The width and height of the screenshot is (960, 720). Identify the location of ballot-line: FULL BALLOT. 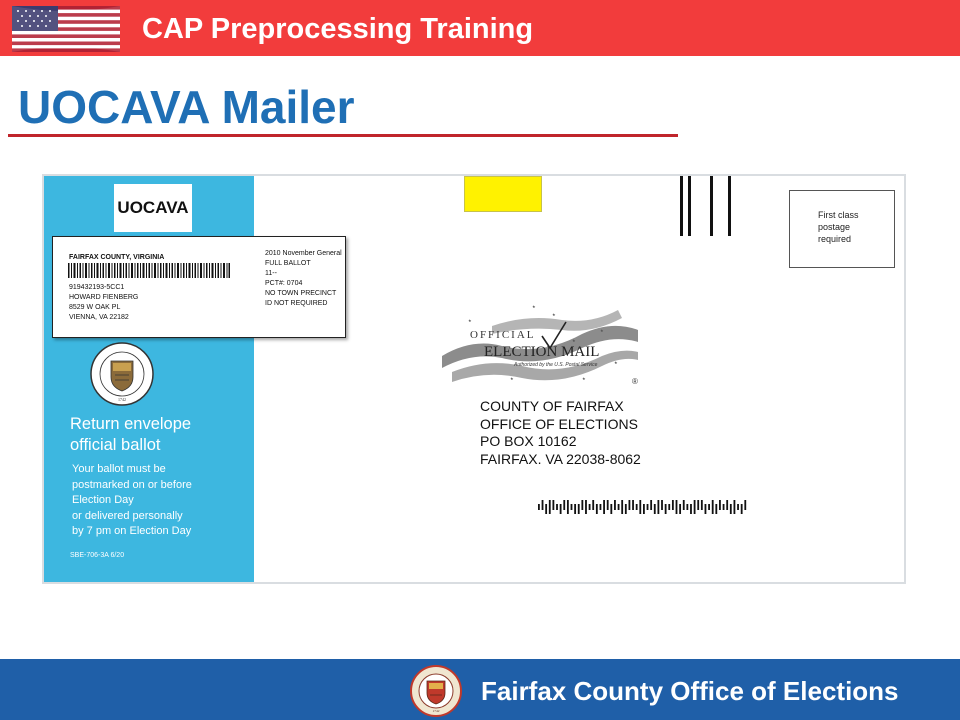
(288, 263).